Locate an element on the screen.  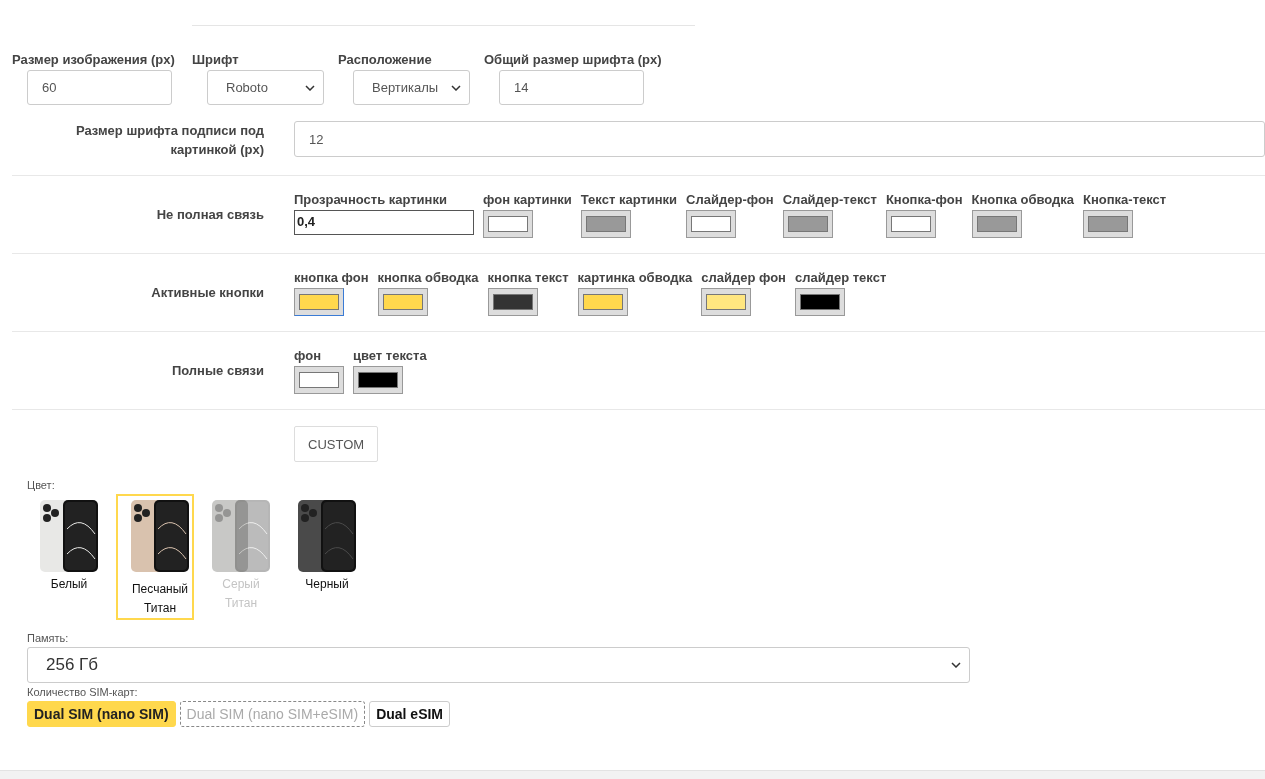
field-label: Размер шрифта подписи под картинкой (px) is located at coordinates (169, 140).